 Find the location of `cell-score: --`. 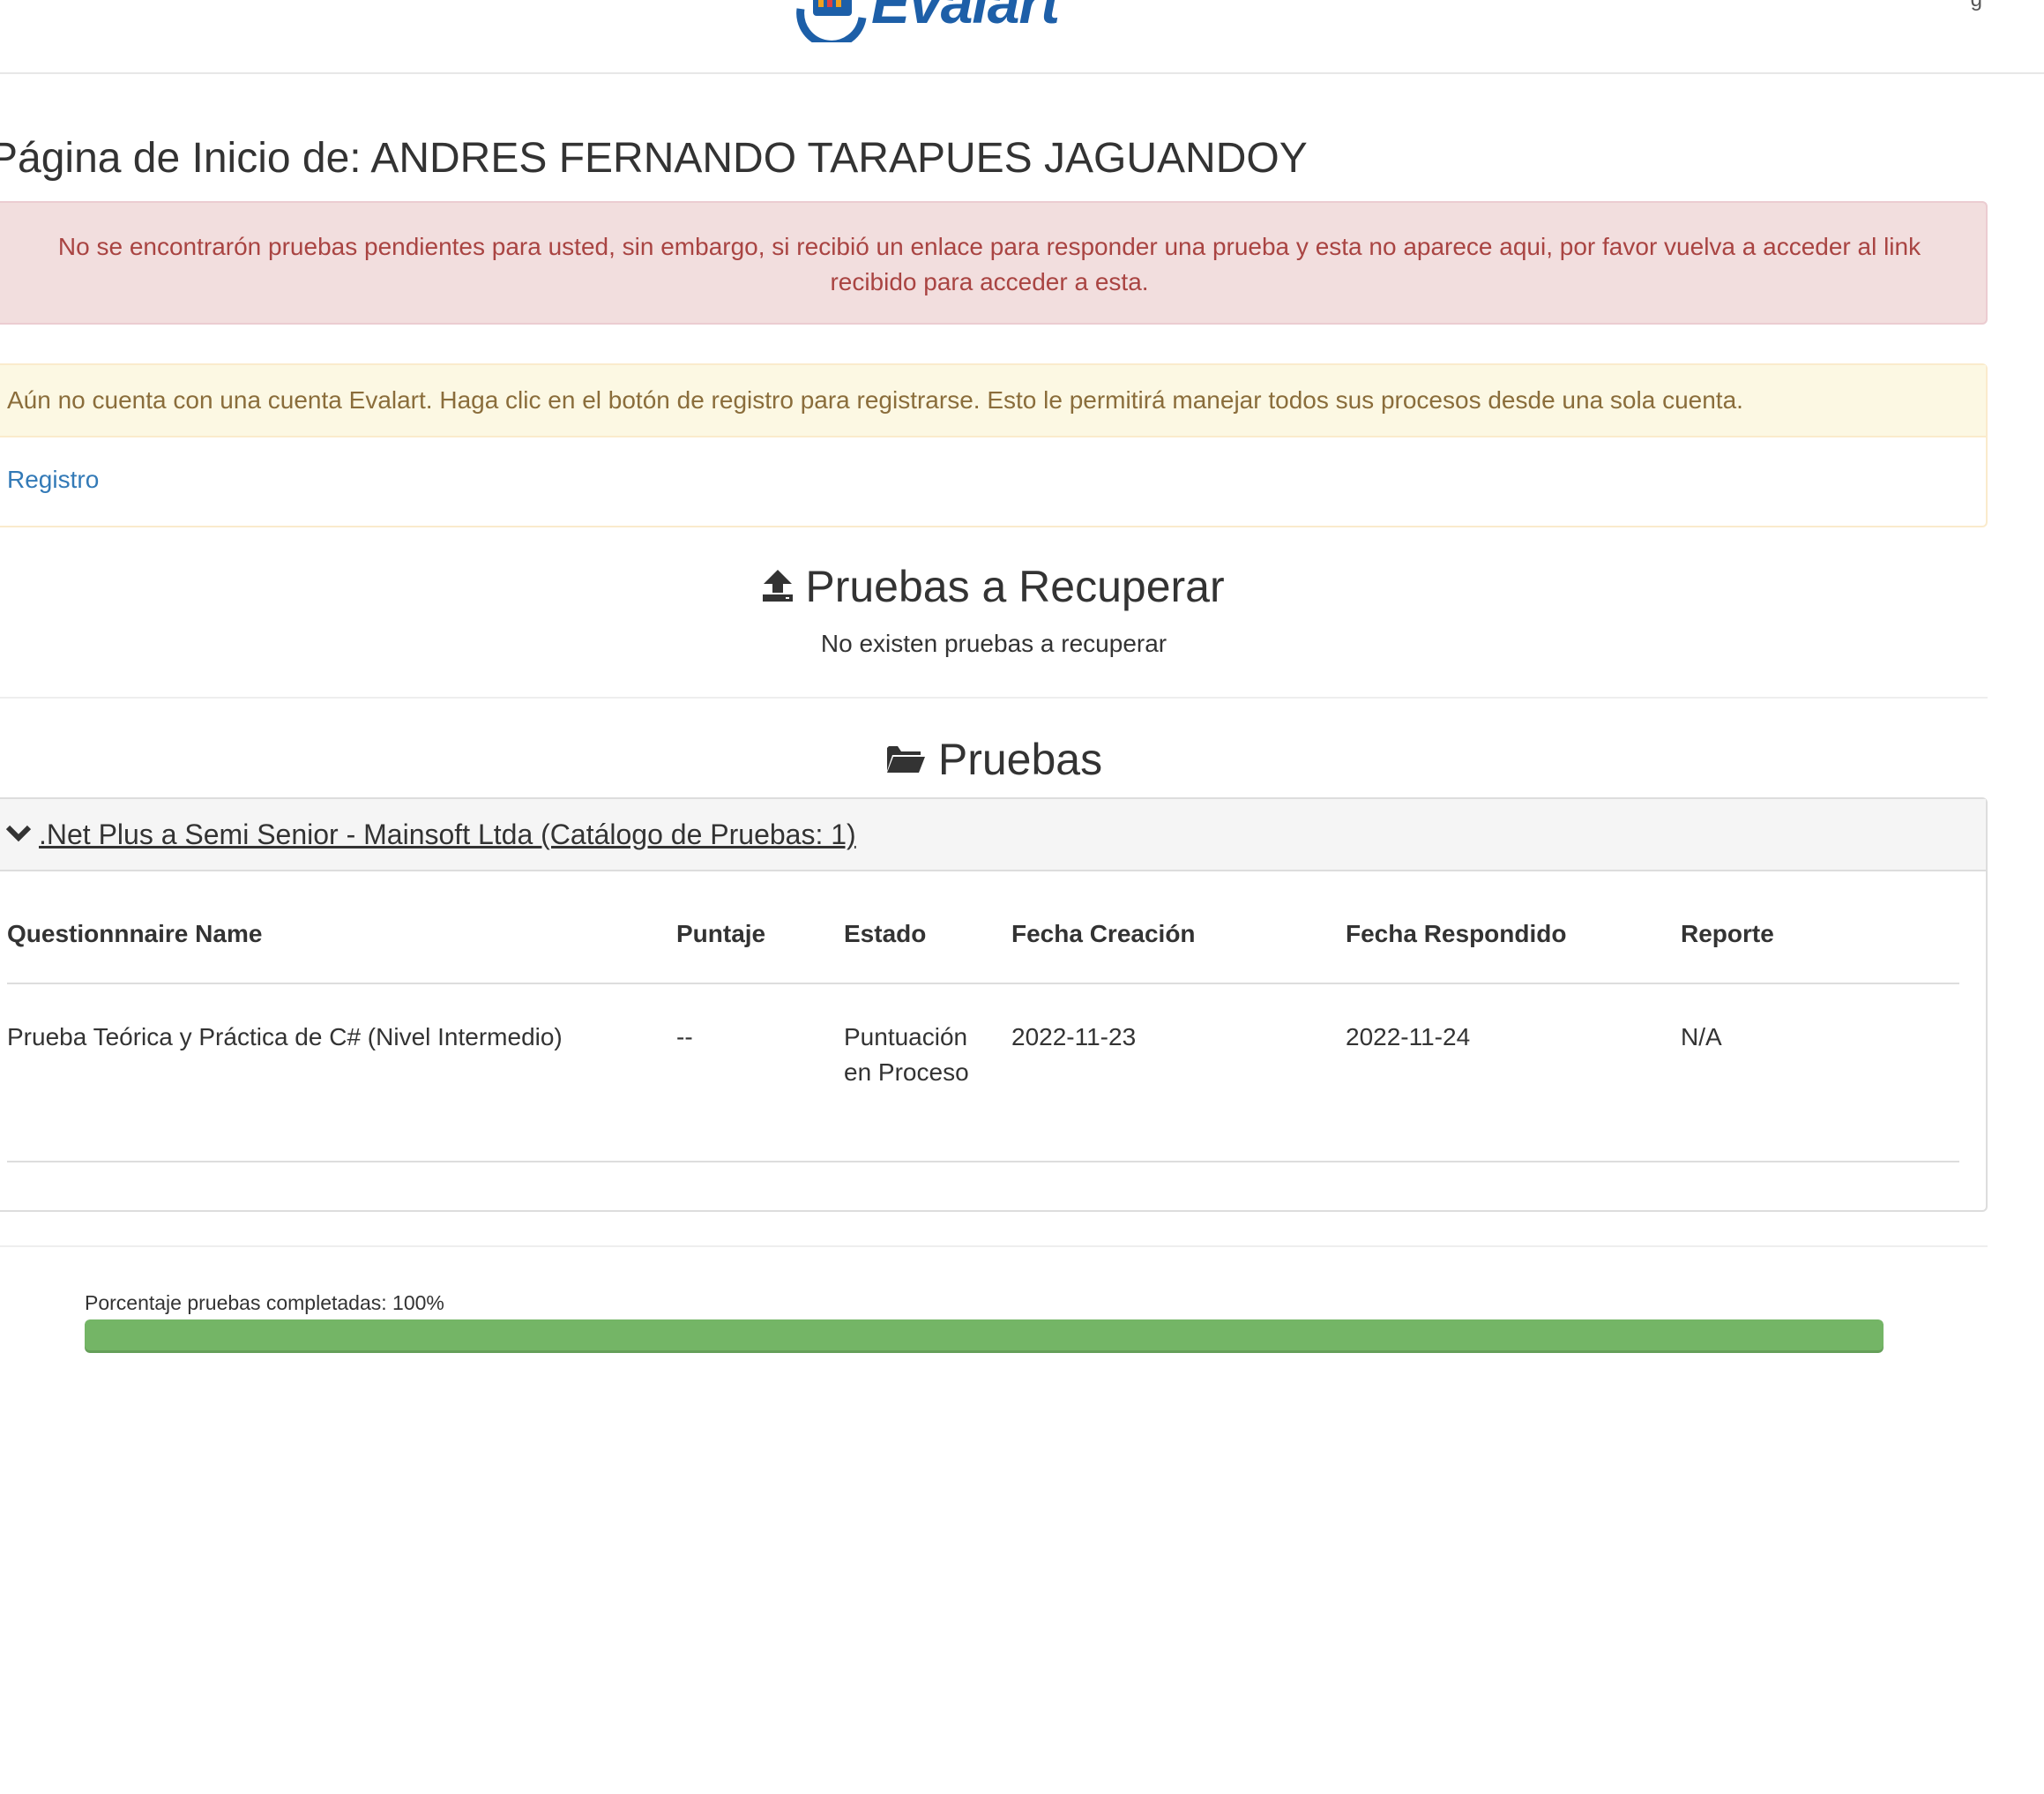

cell-score: -- is located at coordinates (760, 1072).